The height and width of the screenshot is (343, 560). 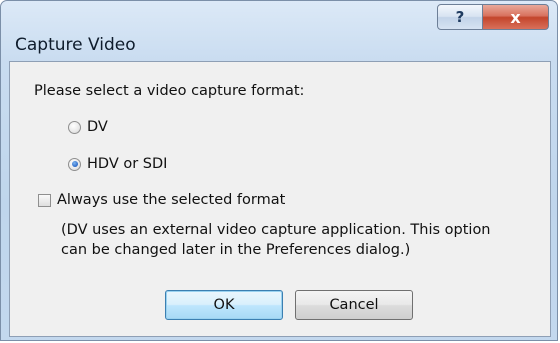 I want to click on close-icon: x, so click(x=515, y=17).